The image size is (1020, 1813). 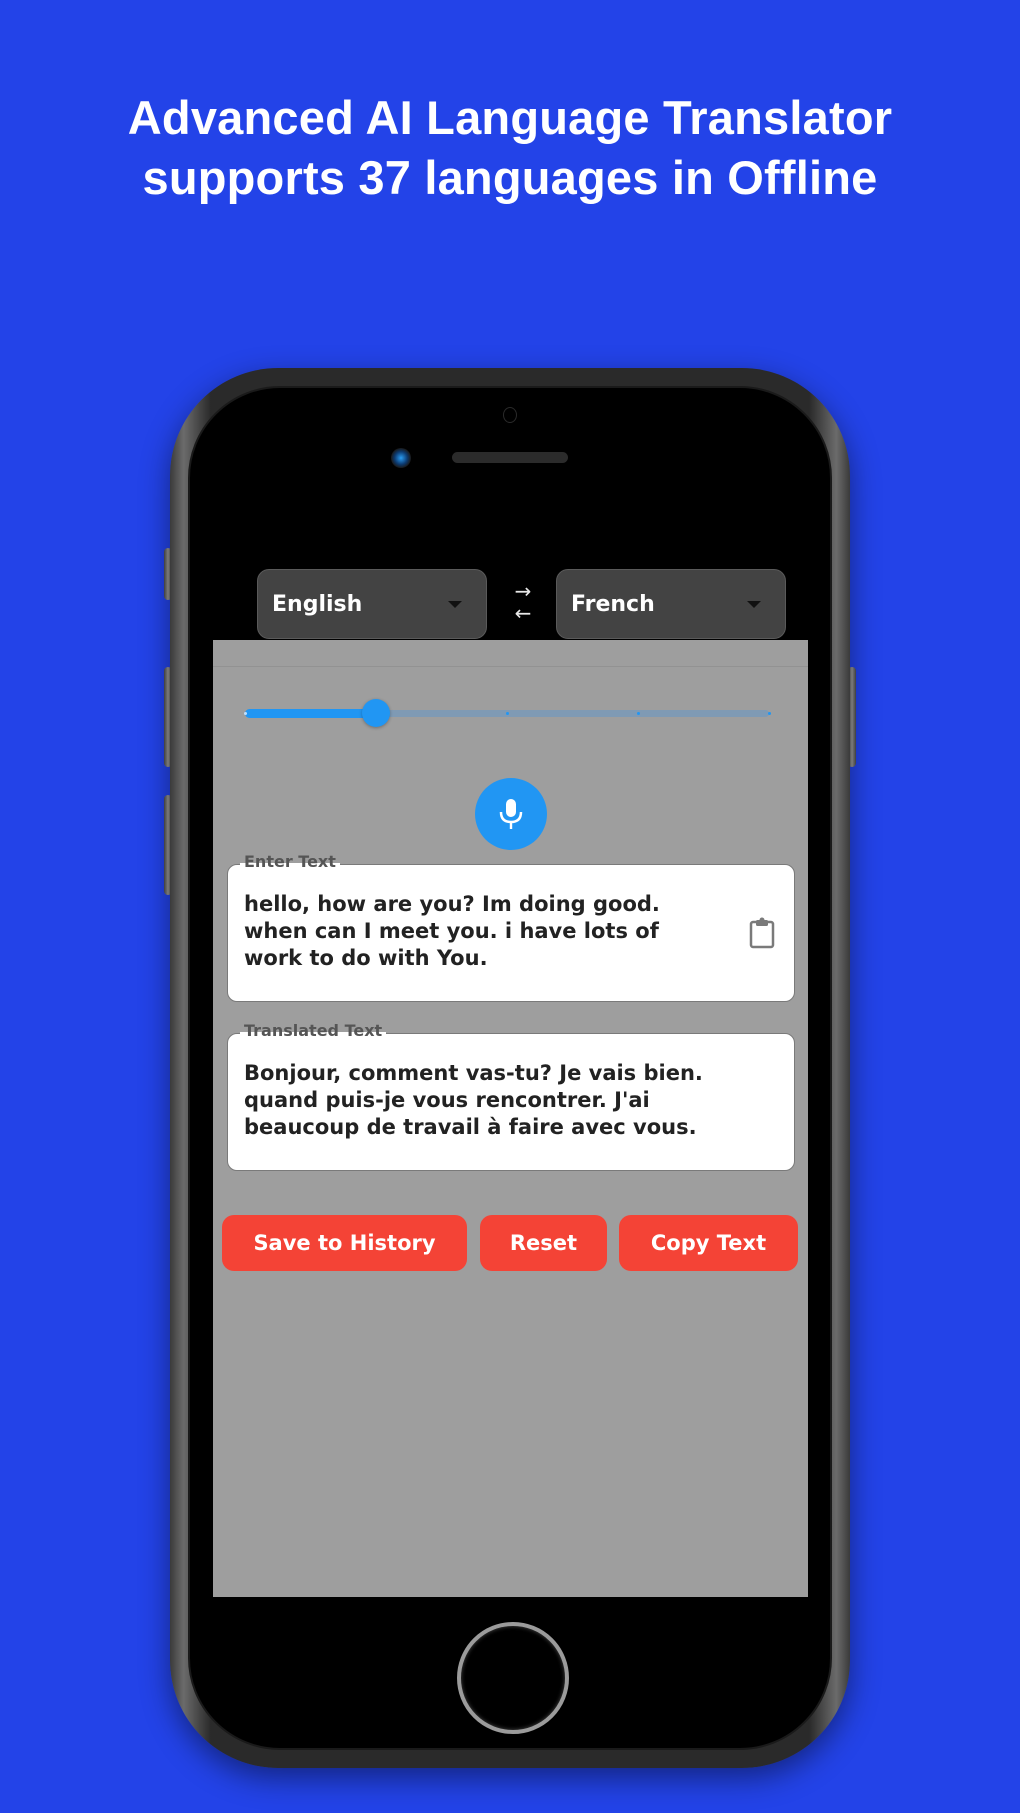 What do you see at coordinates (510, 177) in the screenshot?
I see `headline-line-2: supports 37 languages in Offline` at bounding box center [510, 177].